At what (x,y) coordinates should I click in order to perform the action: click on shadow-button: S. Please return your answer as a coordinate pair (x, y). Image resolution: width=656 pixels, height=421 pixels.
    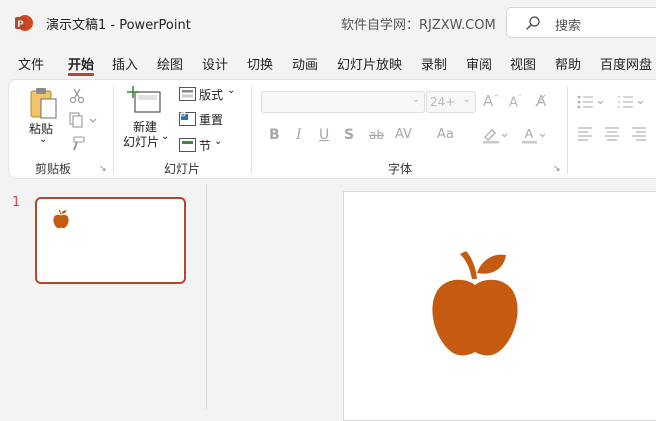
    Looking at the image, I should click on (349, 135).